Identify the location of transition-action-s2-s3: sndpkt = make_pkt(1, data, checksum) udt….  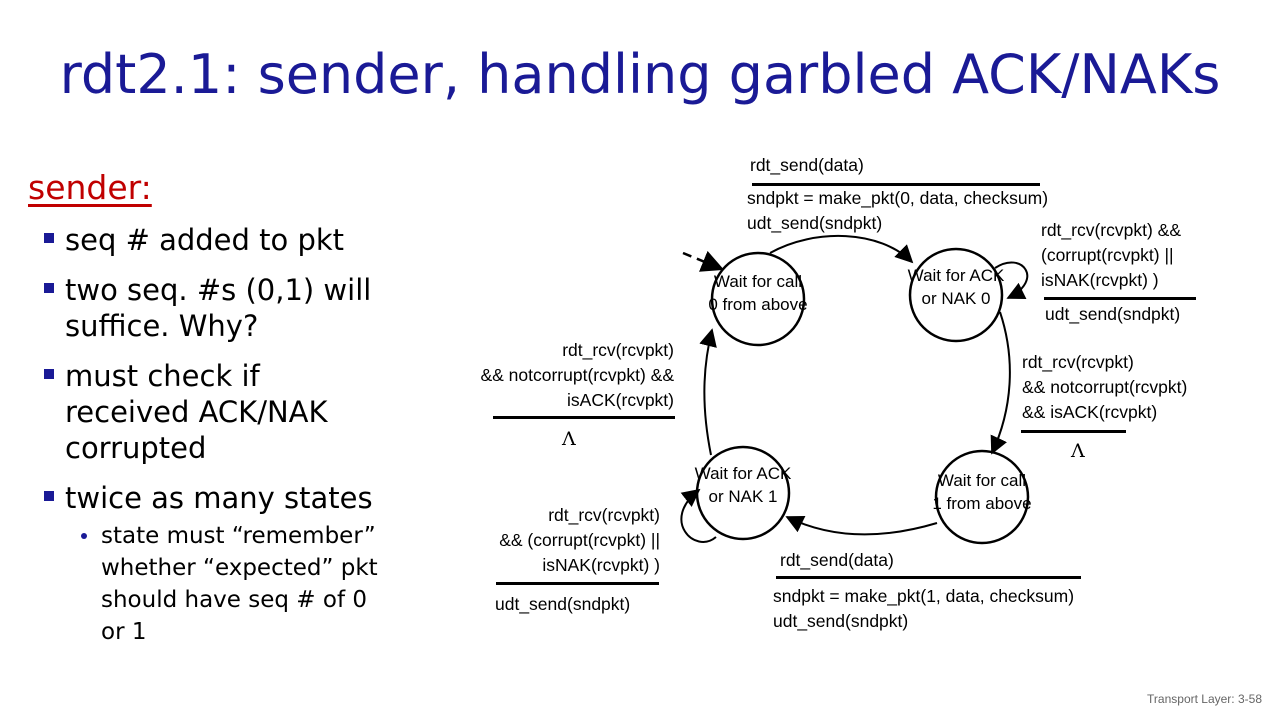
(924, 608).